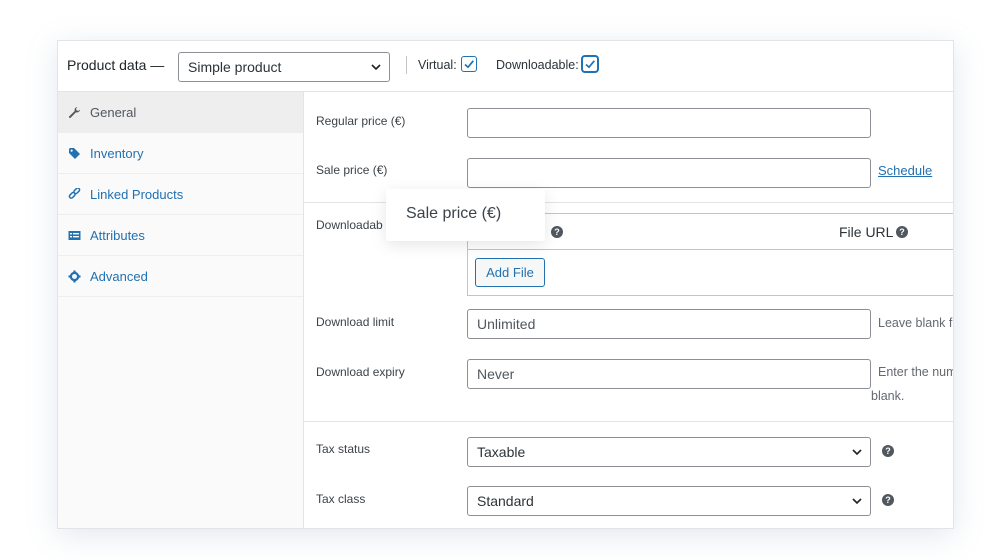 The height and width of the screenshot is (559, 1000). What do you see at coordinates (74, 112) in the screenshot?
I see `wrench-icon` at bounding box center [74, 112].